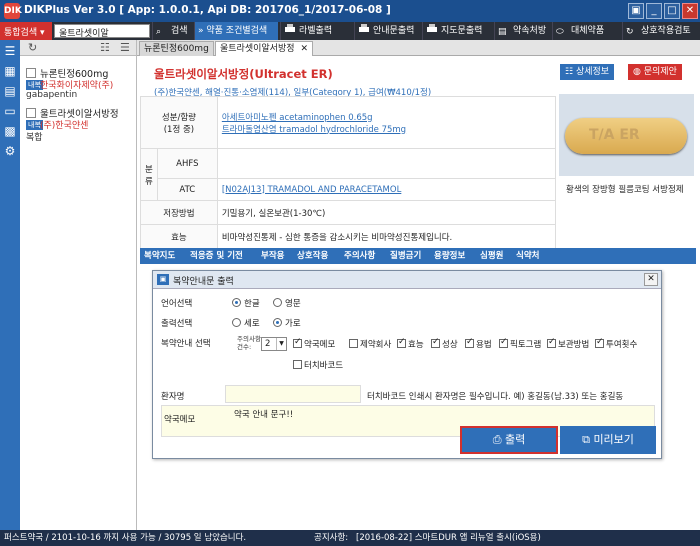  I want to click on guide-print-label: 안내문출력, so click(394, 31).